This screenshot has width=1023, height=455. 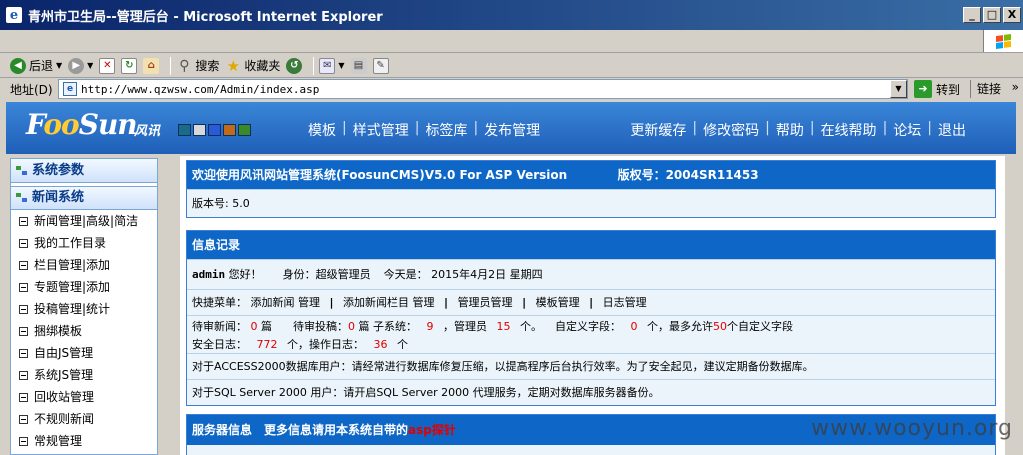 I want to click on stop-icon: ✕, so click(x=107, y=65).